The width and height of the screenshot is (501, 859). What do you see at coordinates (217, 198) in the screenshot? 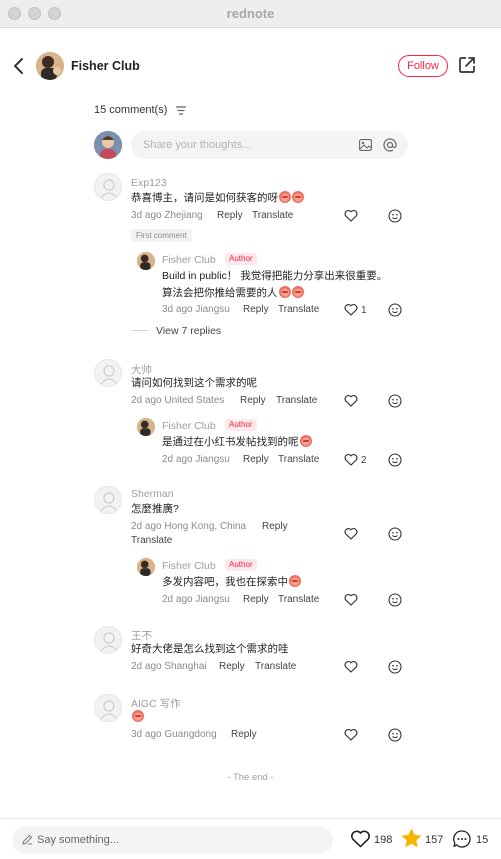
I see `comment-text: 恭喜博主，请问是如何获客的呀` at bounding box center [217, 198].